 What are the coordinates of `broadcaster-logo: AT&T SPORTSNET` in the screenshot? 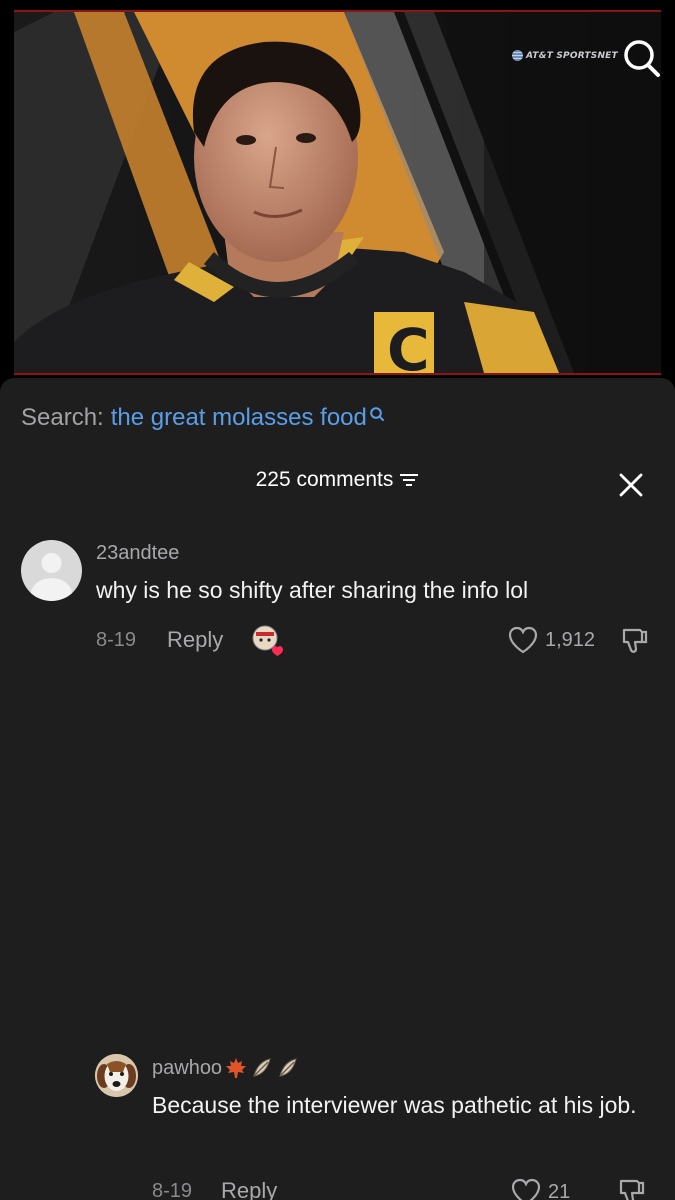 It's located at (565, 55).